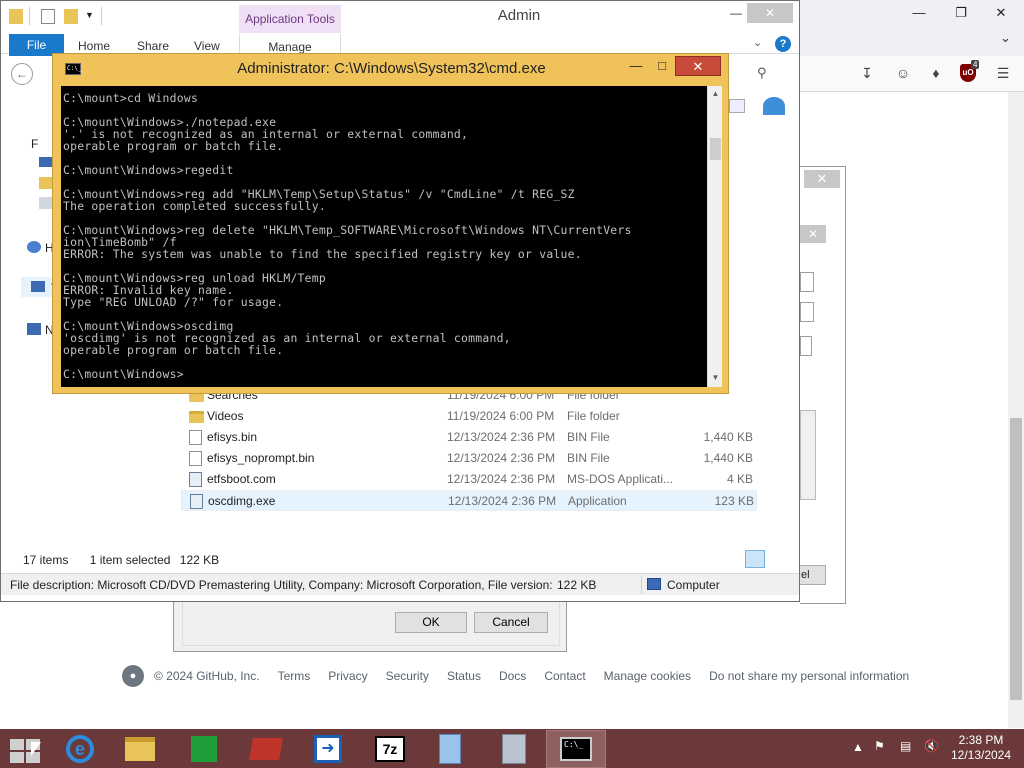  I want to click on github-logo-icon: ●, so click(133, 676).